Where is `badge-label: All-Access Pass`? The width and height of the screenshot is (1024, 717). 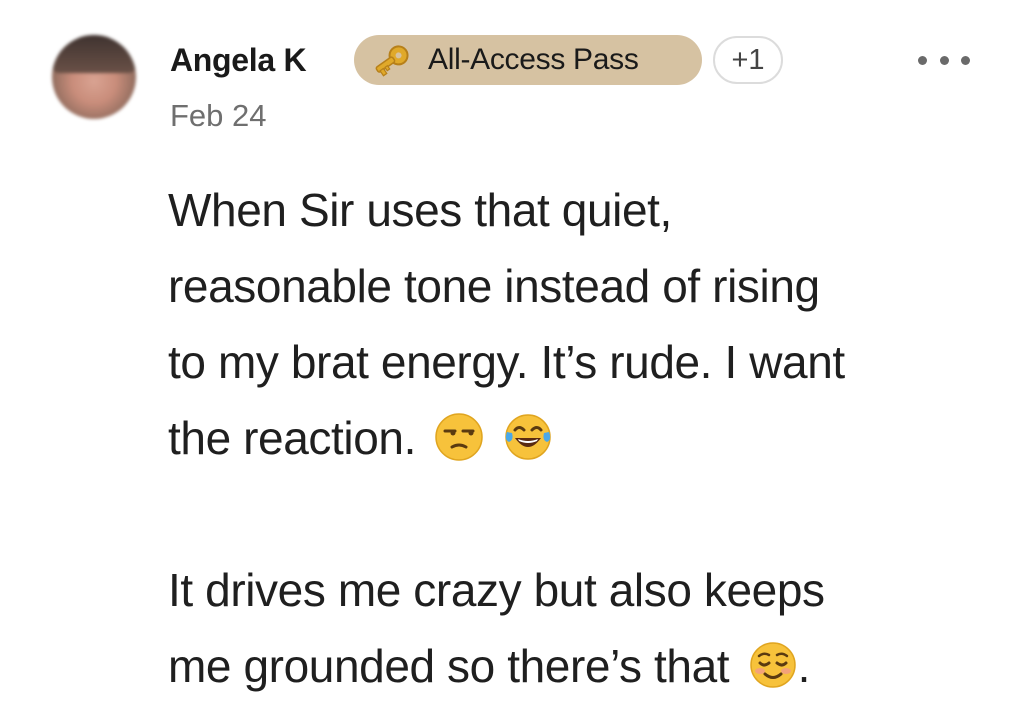 badge-label: All-Access Pass is located at coordinates (533, 59).